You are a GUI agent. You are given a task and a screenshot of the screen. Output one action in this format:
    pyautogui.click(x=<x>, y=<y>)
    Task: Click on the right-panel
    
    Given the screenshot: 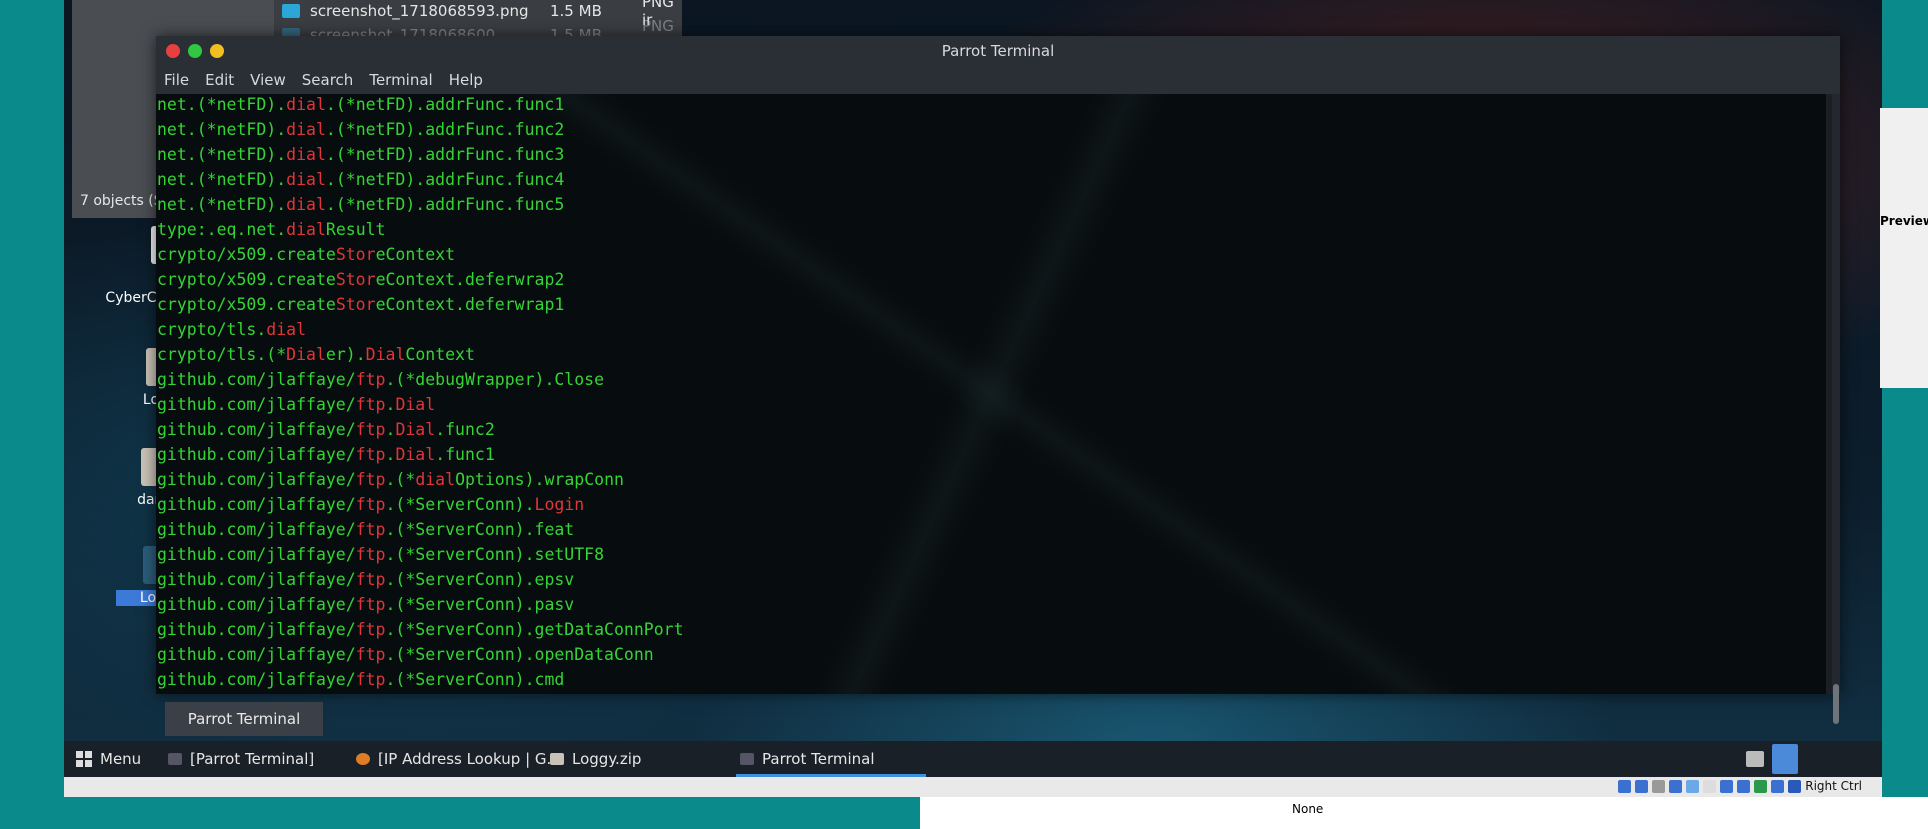 What is the action you would take?
    pyautogui.click(x=1904, y=248)
    